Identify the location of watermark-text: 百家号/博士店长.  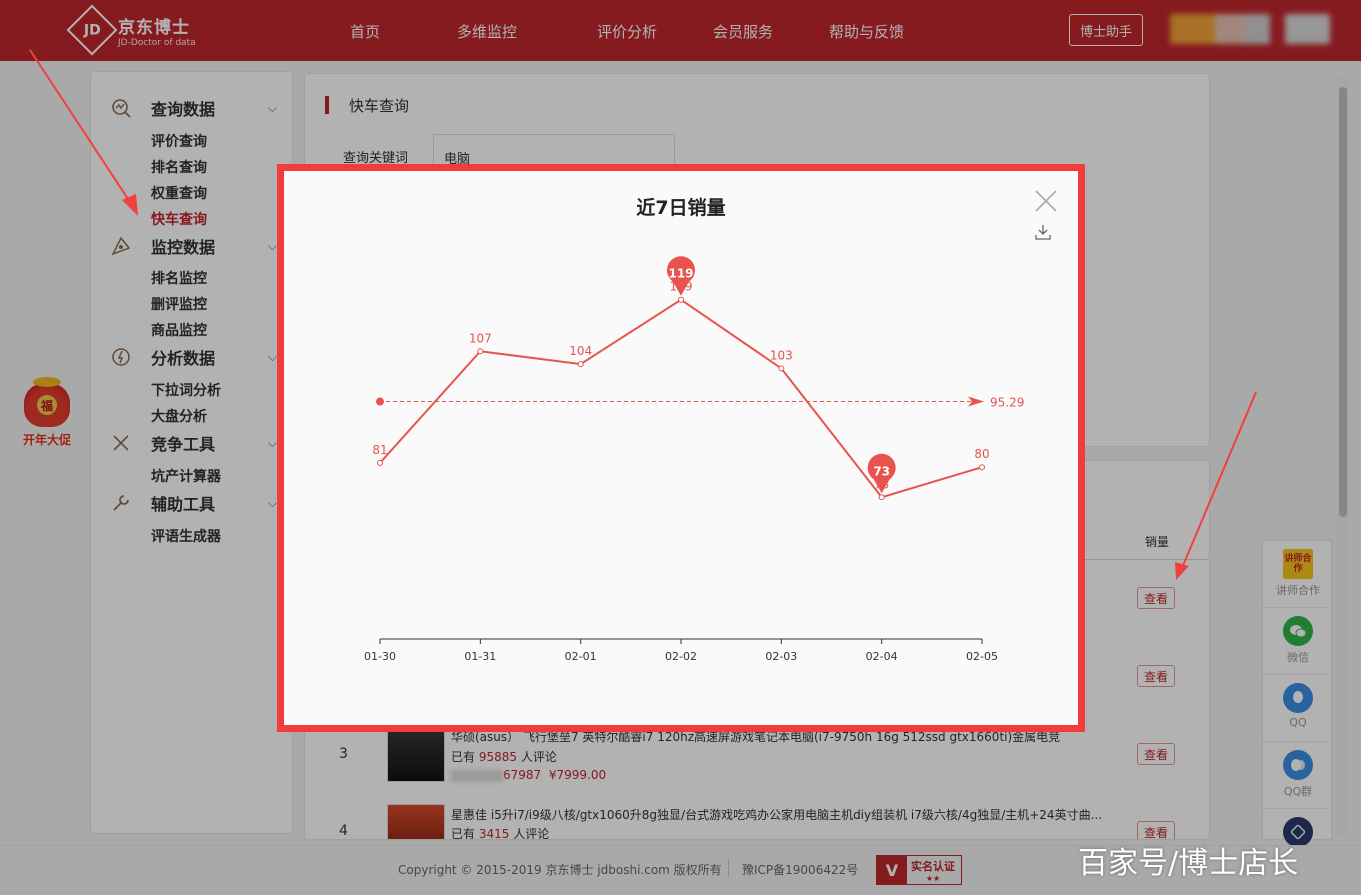
(1188, 863).